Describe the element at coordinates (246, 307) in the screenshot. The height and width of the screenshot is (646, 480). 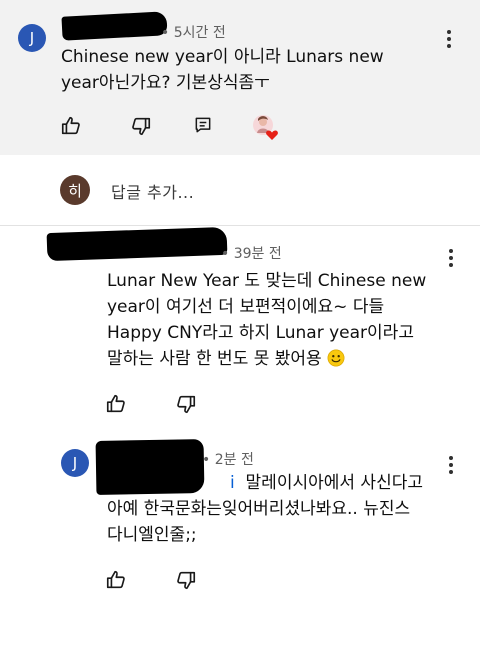
I see `reply-line: year이 여기선 더 보편적이에요~ 다들` at that location.